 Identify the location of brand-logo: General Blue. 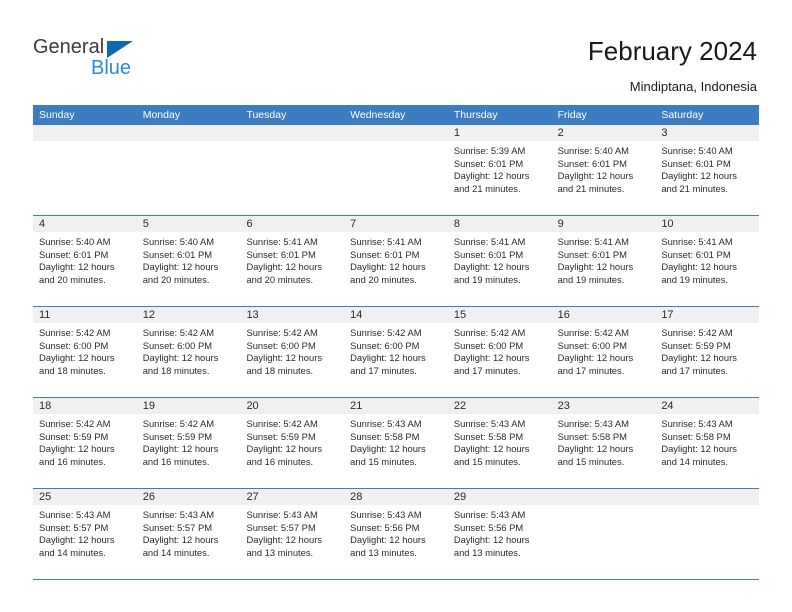
(123, 61).